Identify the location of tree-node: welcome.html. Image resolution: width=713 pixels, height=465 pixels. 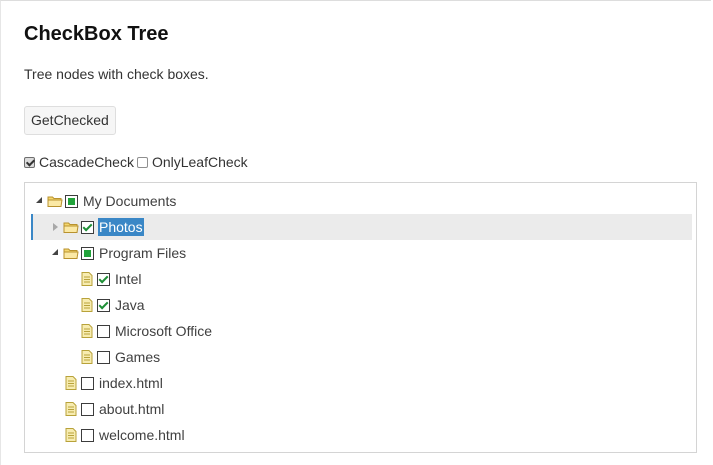
(361, 435).